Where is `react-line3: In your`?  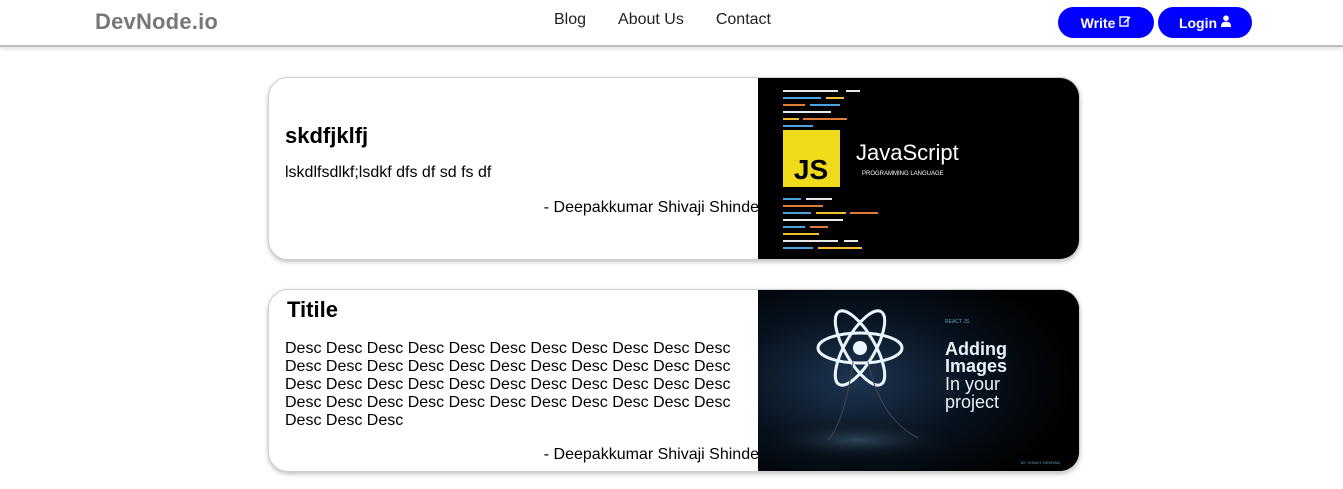 react-line3: In your is located at coordinates (972, 384).